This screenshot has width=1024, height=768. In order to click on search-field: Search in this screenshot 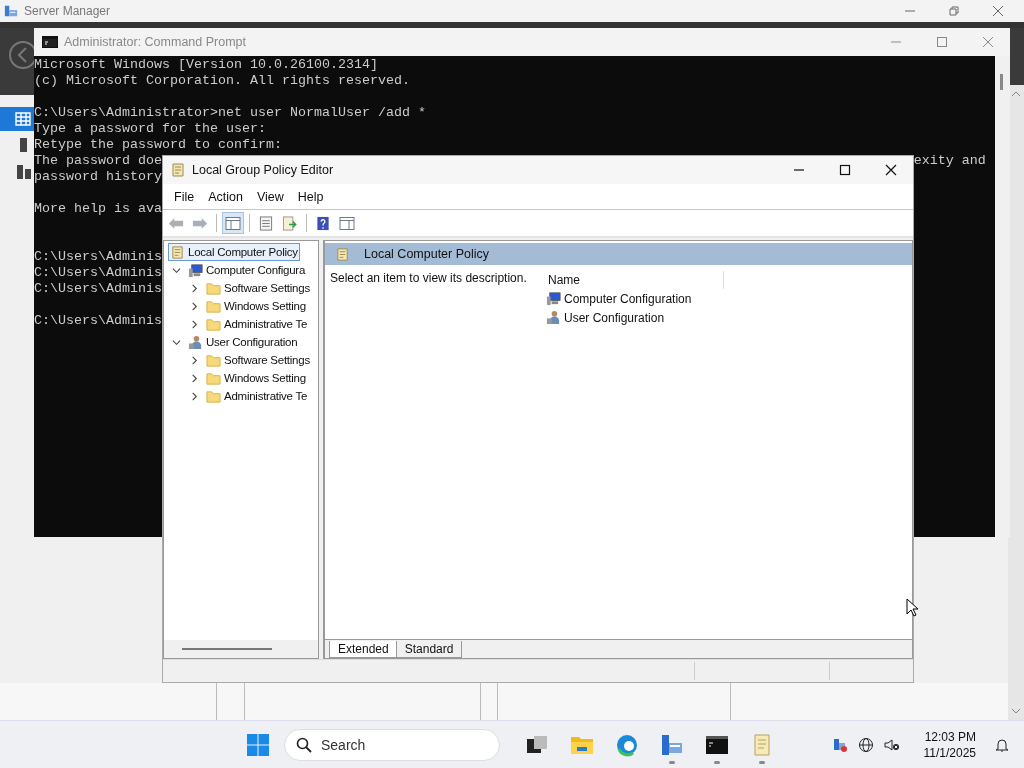, I will do `click(392, 745)`.